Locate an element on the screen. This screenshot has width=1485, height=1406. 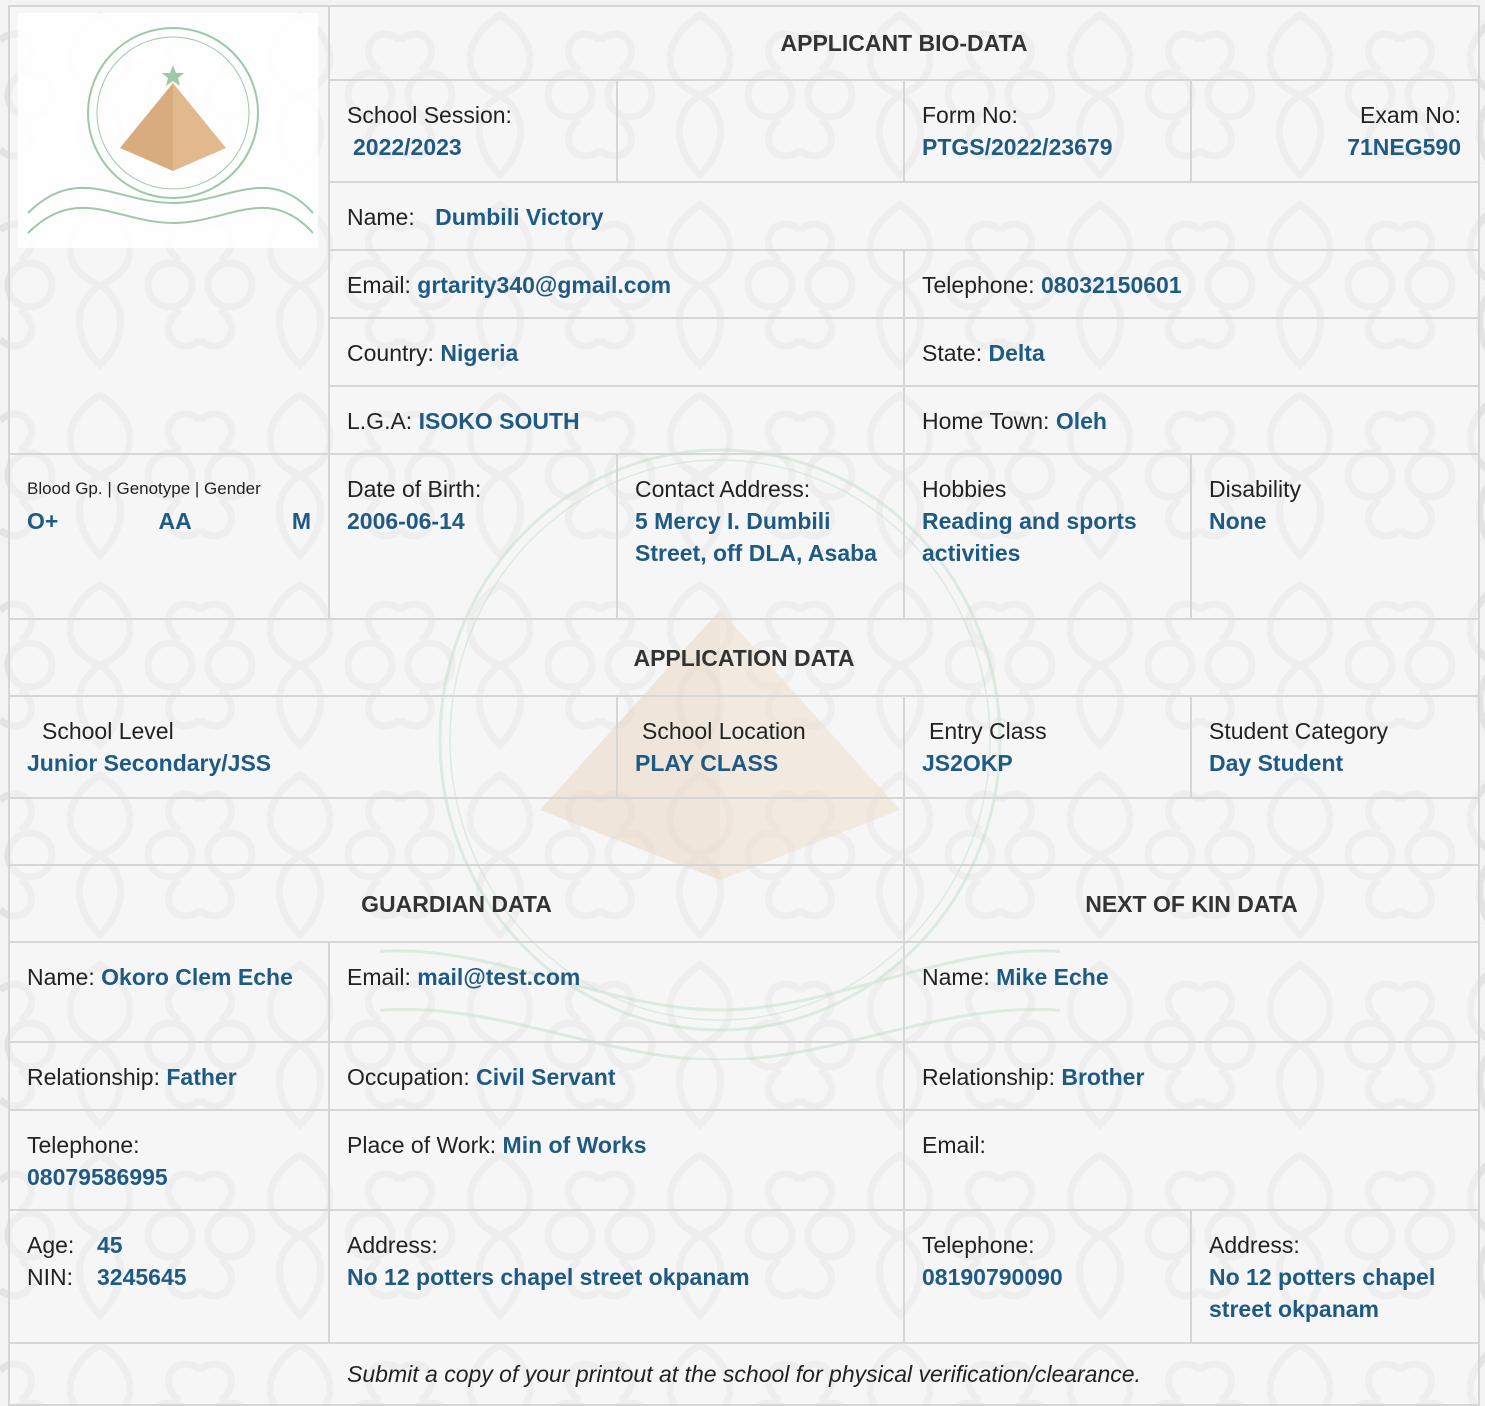
guardian-relationship-cell: Relationship: Father is located at coordinates (169, 1076).